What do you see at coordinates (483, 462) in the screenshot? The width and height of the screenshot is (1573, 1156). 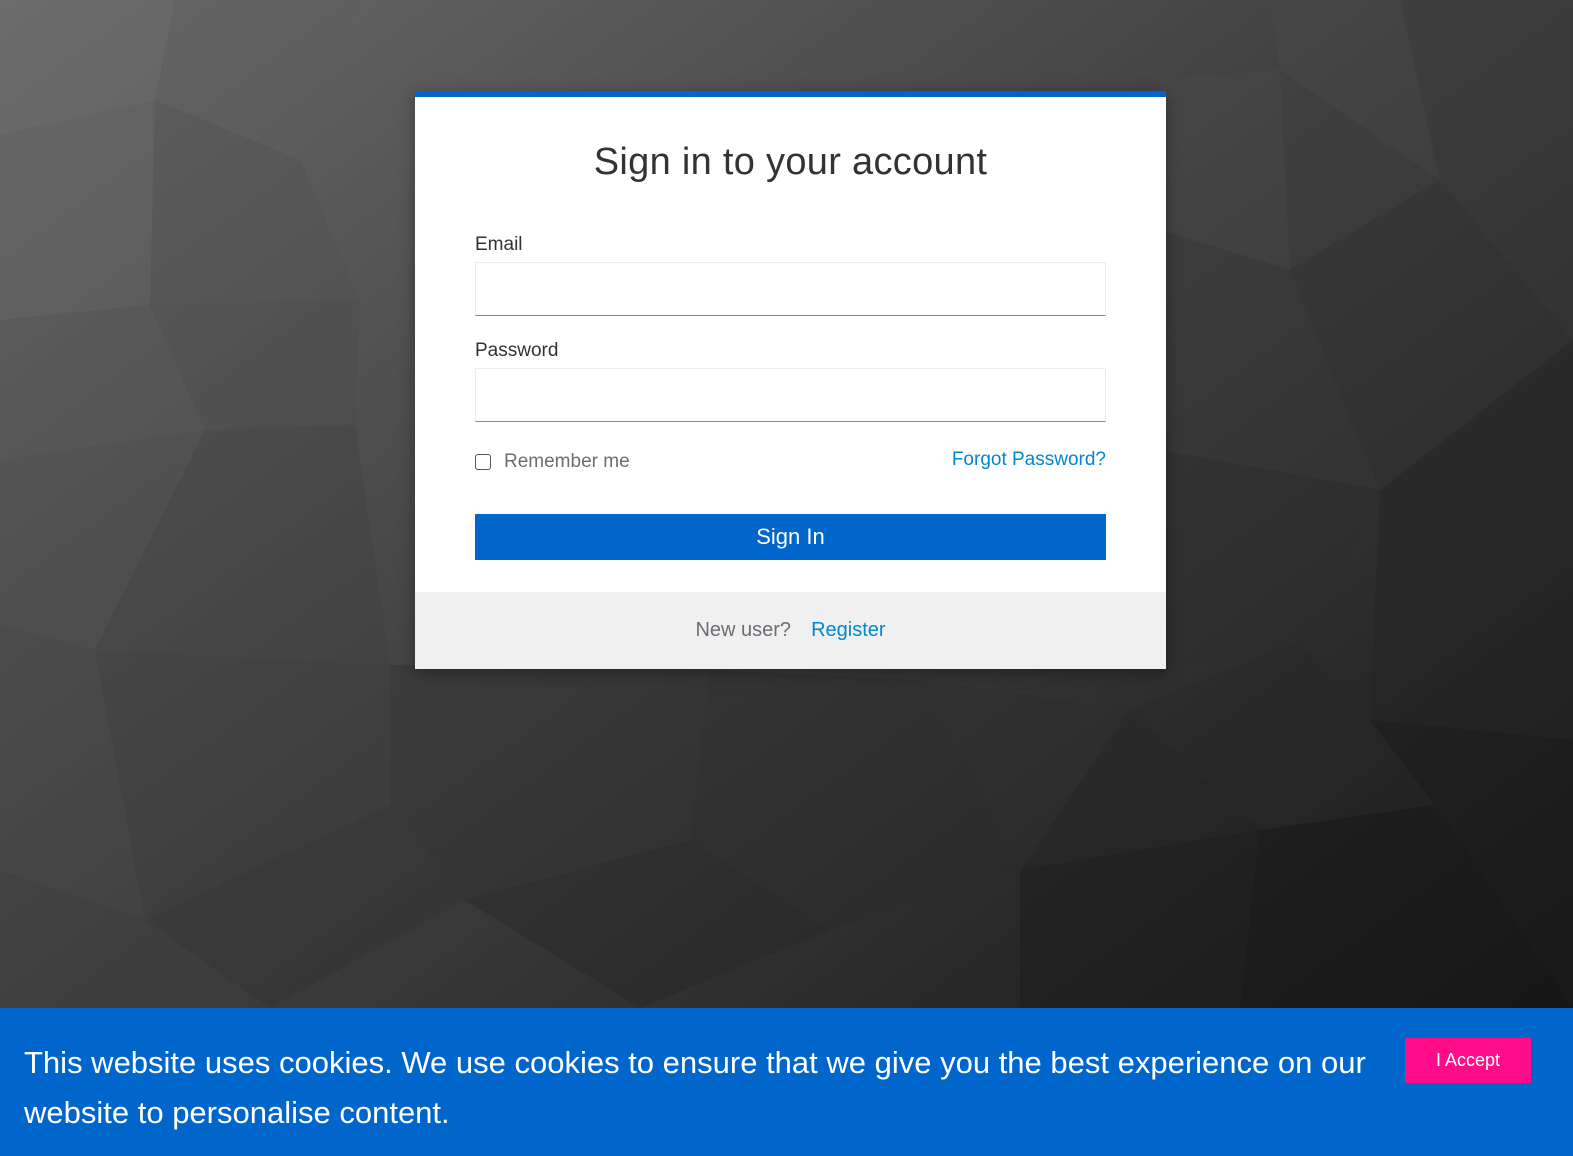 I see `remember-me-checkbox` at bounding box center [483, 462].